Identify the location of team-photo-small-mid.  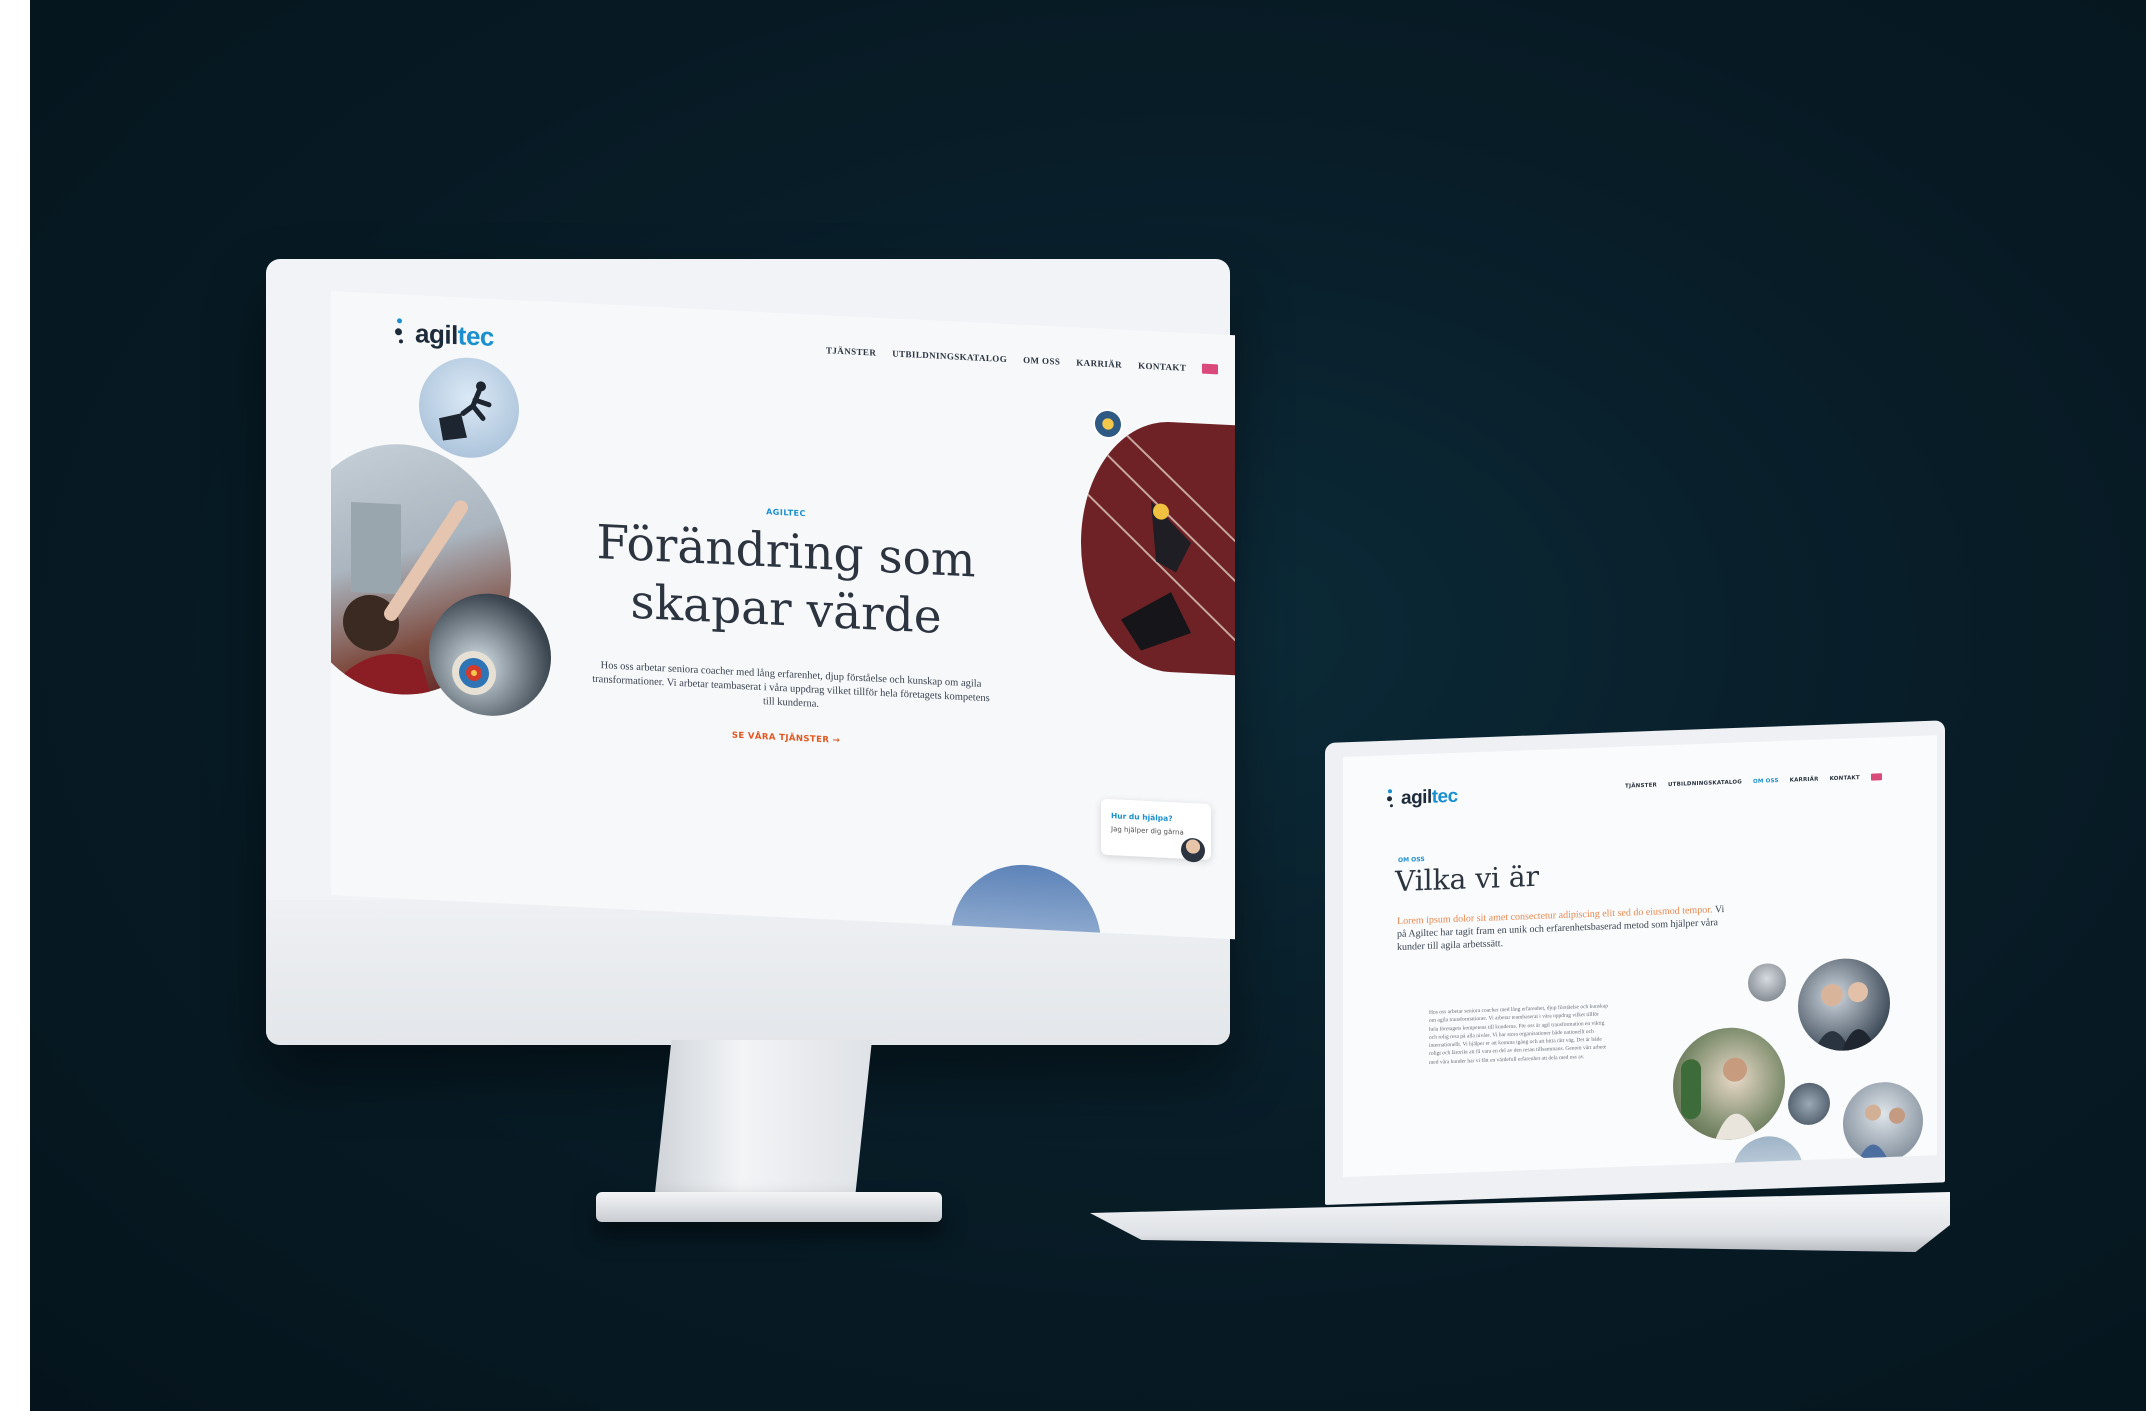
(1809, 1104).